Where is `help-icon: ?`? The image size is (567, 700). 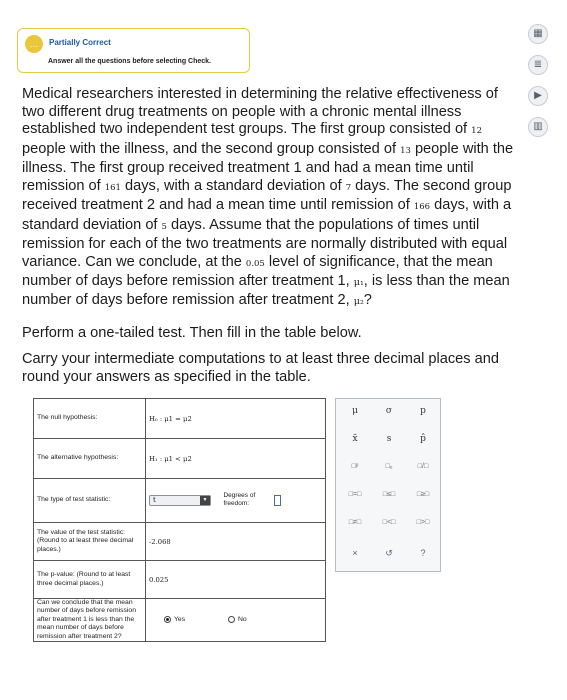 help-icon: ? is located at coordinates (423, 553).